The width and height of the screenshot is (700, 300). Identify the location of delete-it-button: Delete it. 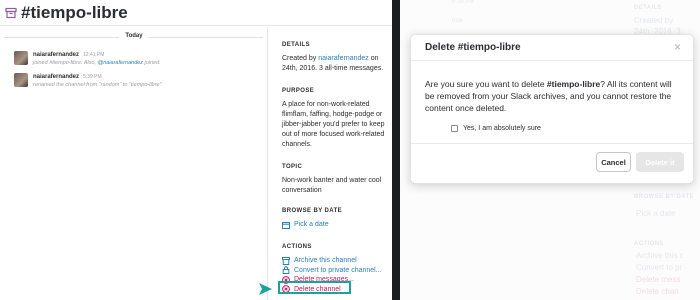
(660, 162).